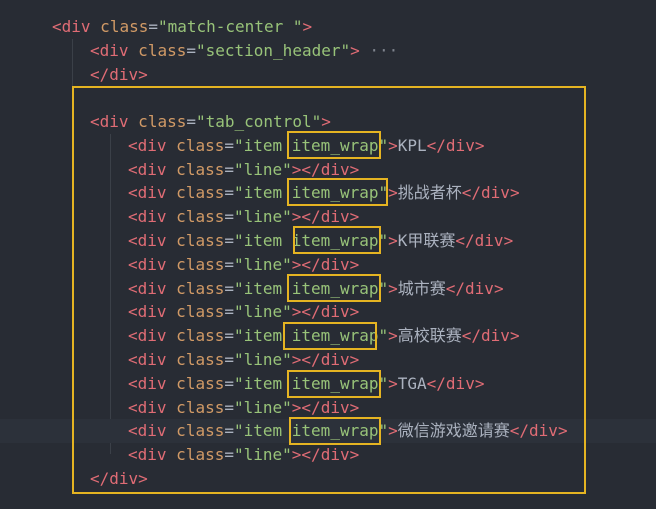 Image resolution: width=656 pixels, height=509 pixels. What do you see at coordinates (328, 27) in the screenshot?
I see `code-line: <div class="match-center ">` at bounding box center [328, 27].